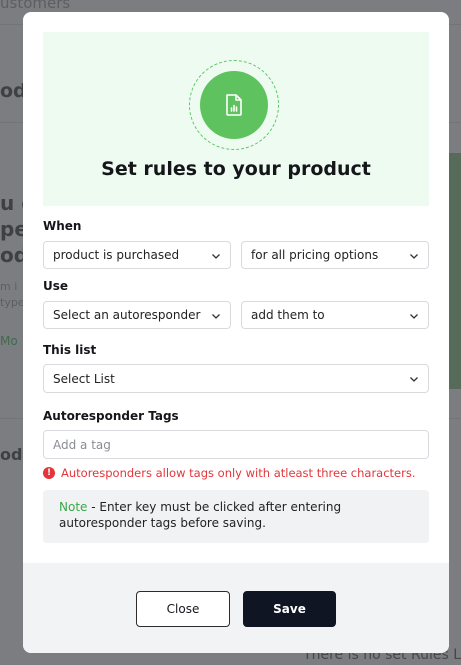 The width and height of the screenshot is (461, 665). I want to click on document-chart-icon, so click(234, 105).